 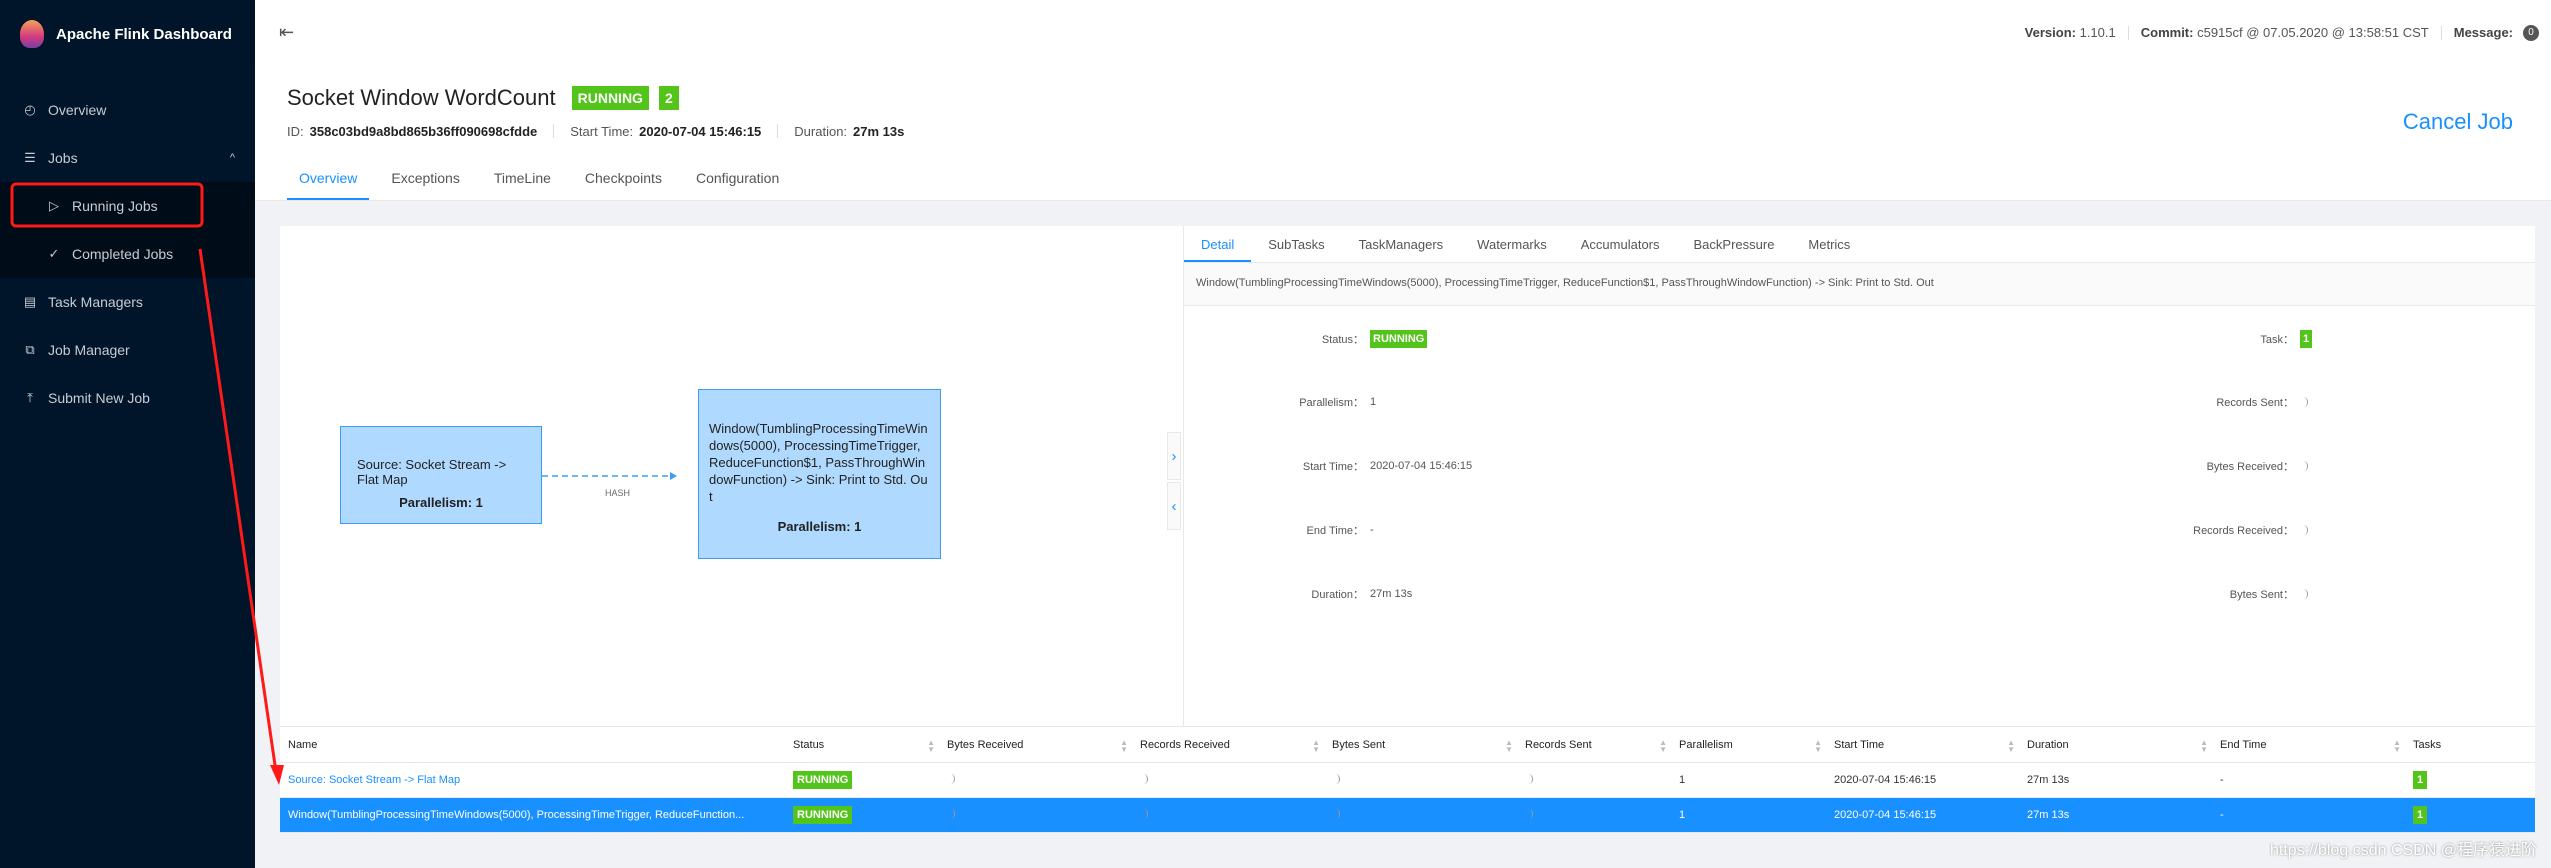 I want to click on sidebar-item-task-managers: ▤ Task Managers, so click(x=127, y=302).